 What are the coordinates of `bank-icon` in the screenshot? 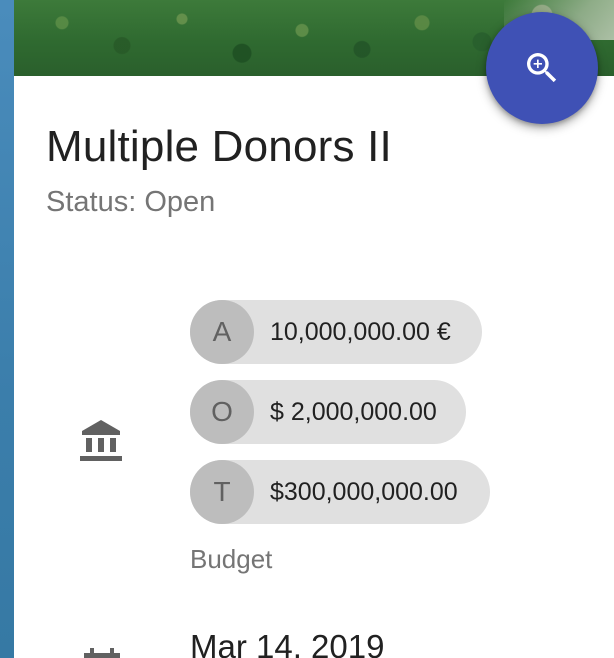 It's located at (101, 440).